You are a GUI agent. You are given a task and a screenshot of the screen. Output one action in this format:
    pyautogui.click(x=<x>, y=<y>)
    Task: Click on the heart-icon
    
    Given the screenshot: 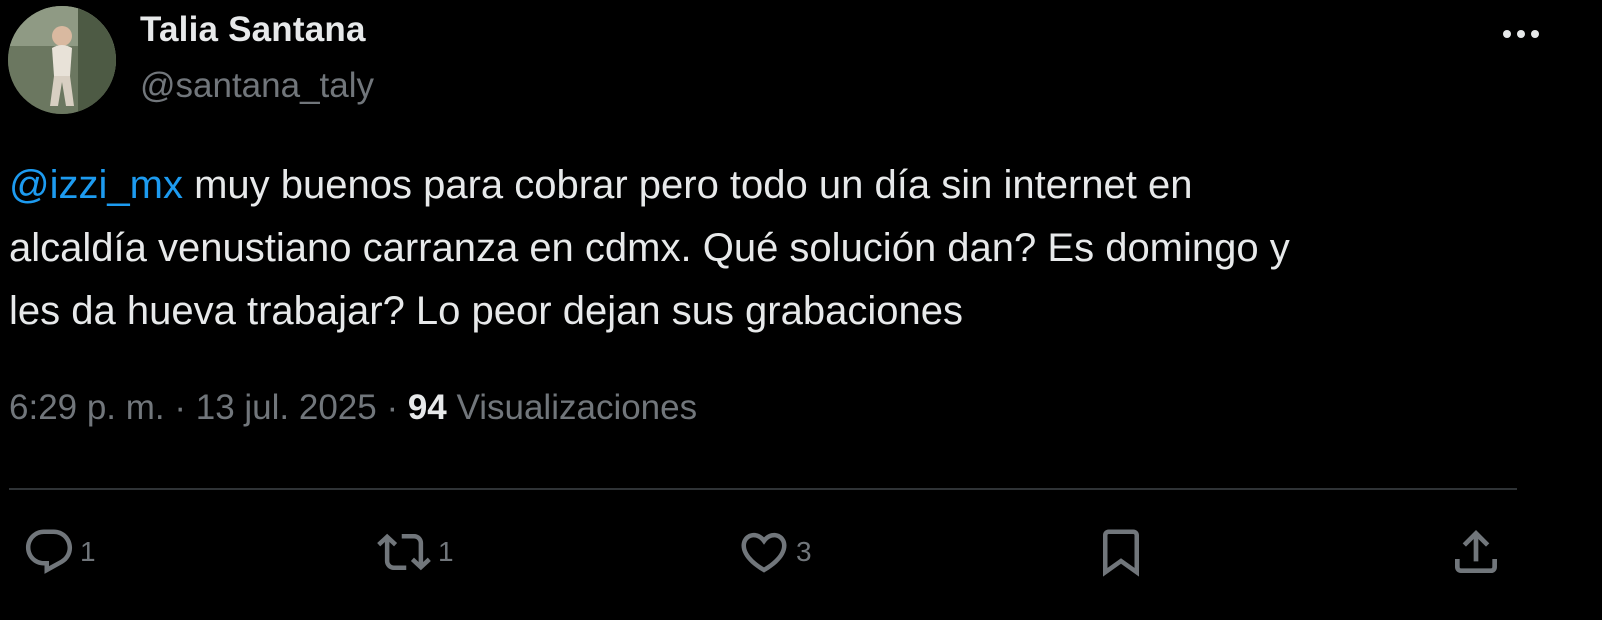 What is the action you would take?
    pyautogui.click(x=764, y=552)
    